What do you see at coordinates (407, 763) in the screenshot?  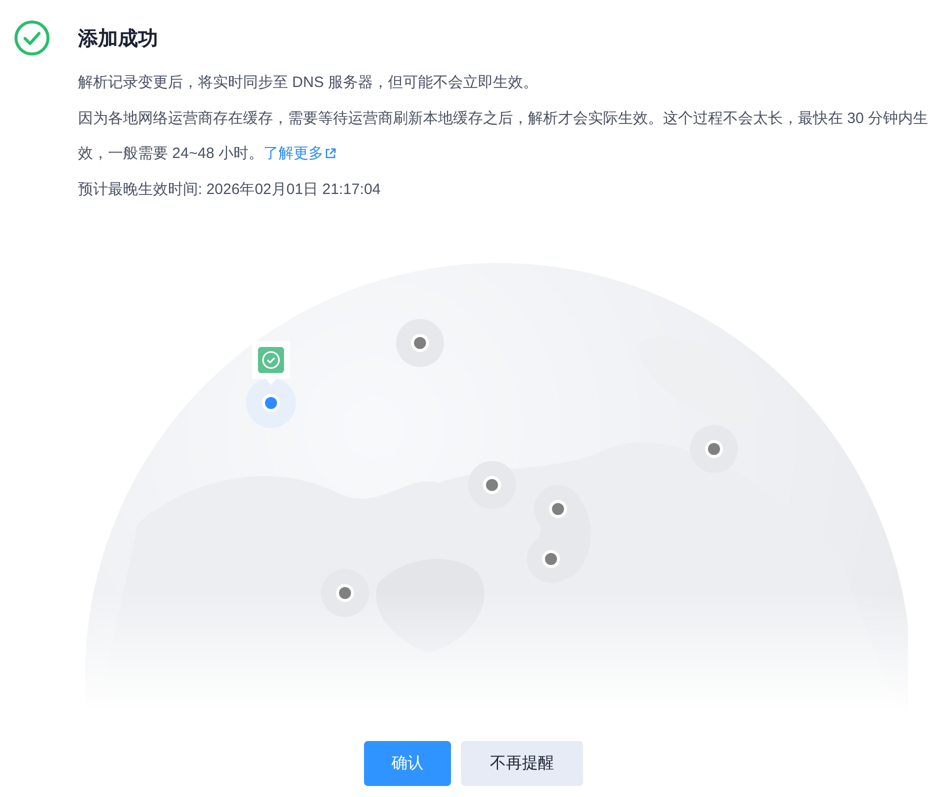 I see `confirm-button: 确认` at bounding box center [407, 763].